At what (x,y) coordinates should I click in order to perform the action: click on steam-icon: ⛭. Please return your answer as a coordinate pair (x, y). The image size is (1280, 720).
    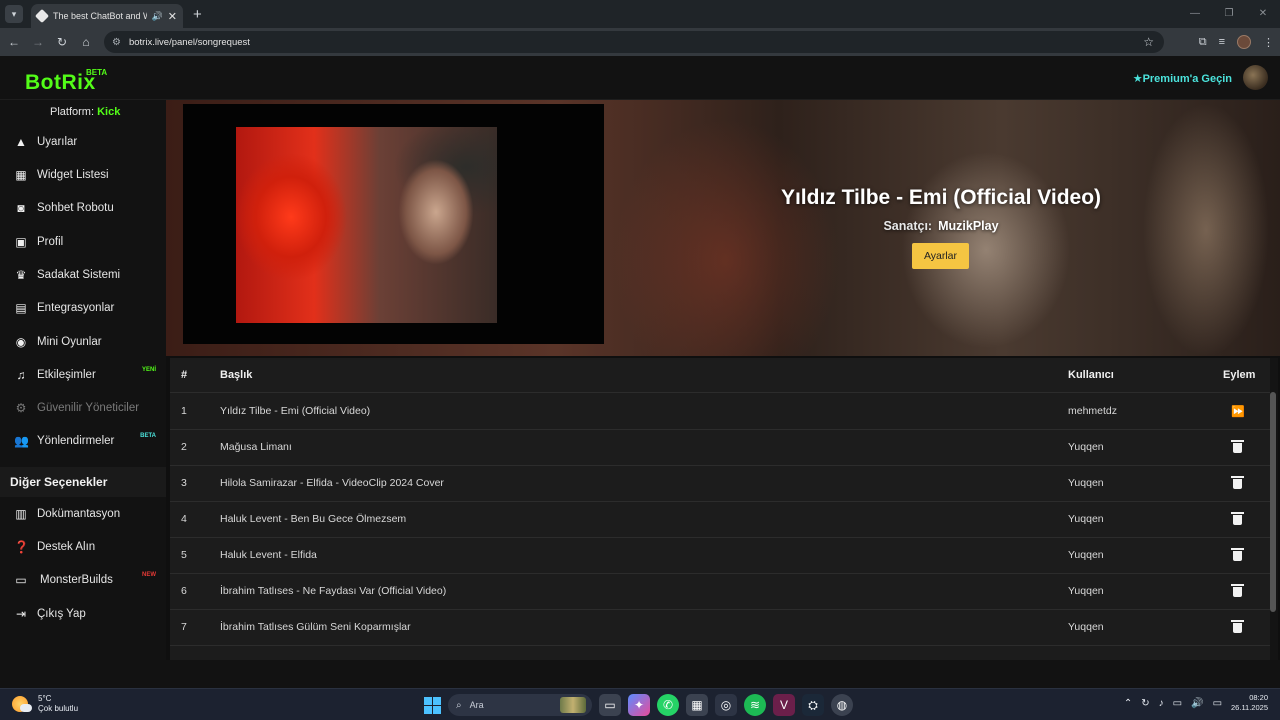
    Looking at the image, I should click on (813, 705).